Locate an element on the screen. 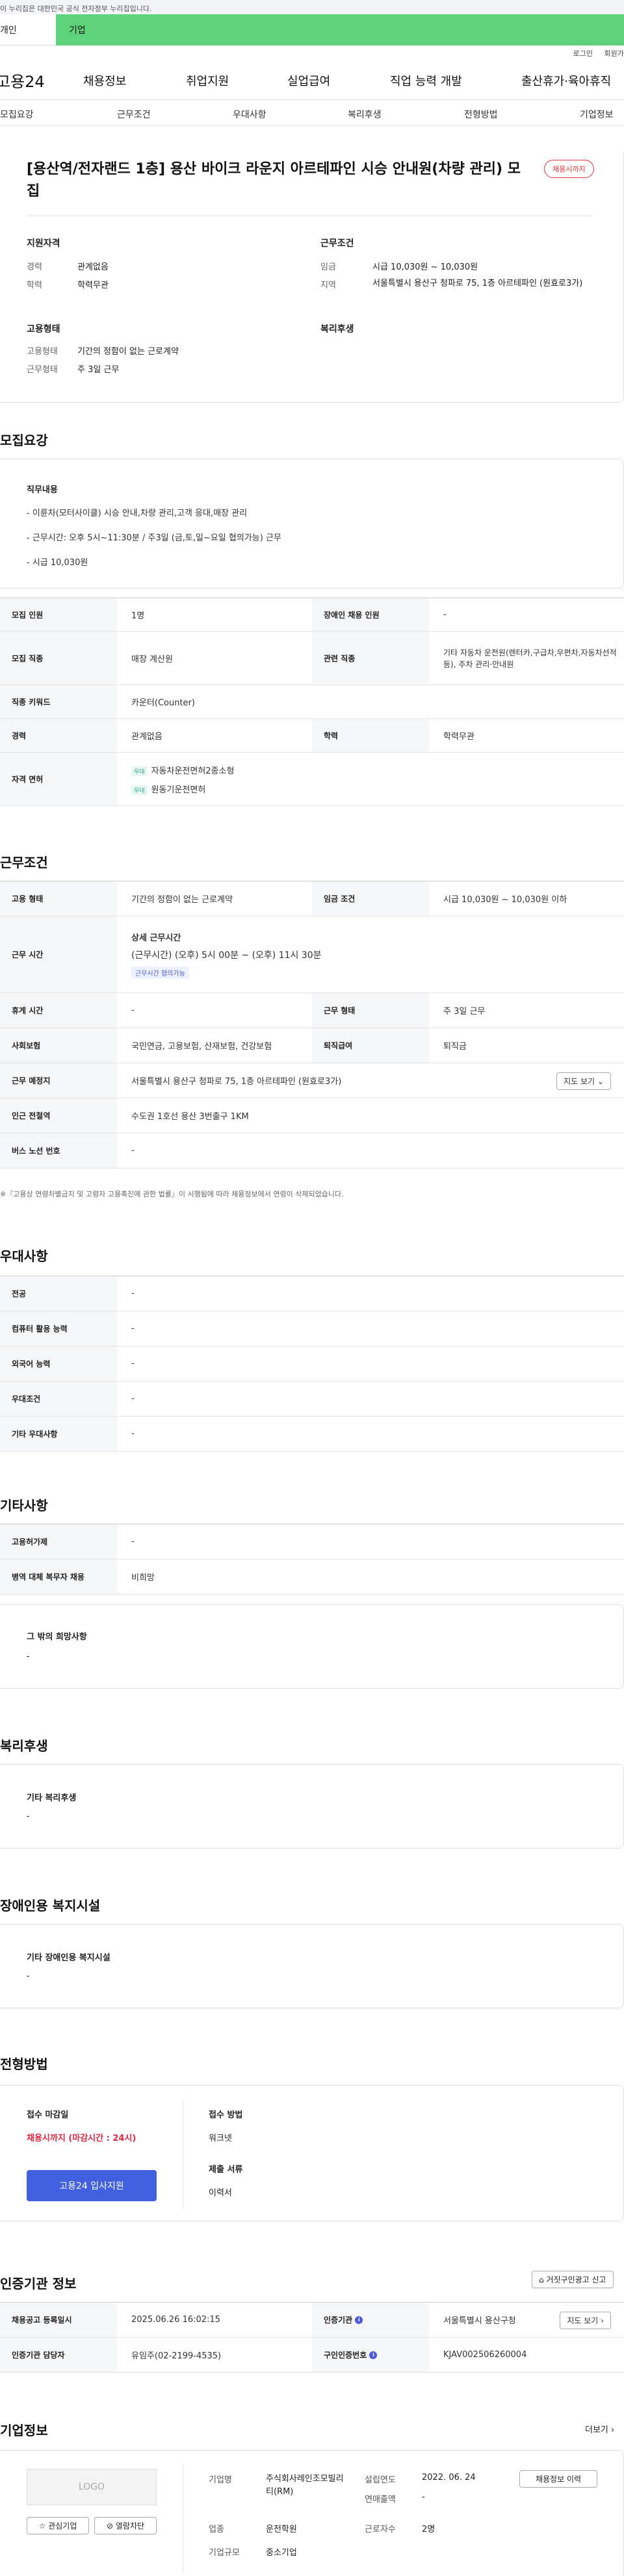 The width and height of the screenshot is (624, 2576). duty-line: - 시급 10,030원 is located at coordinates (58, 563).